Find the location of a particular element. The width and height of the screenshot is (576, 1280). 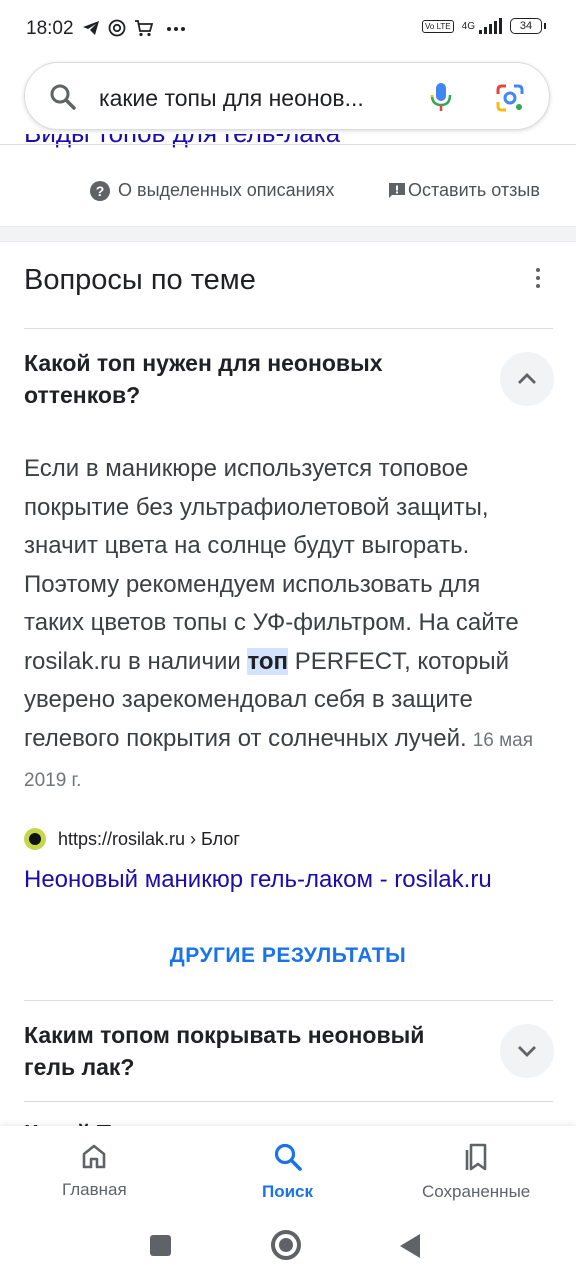

system-navigation-bar is located at coordinates (288, 1248).